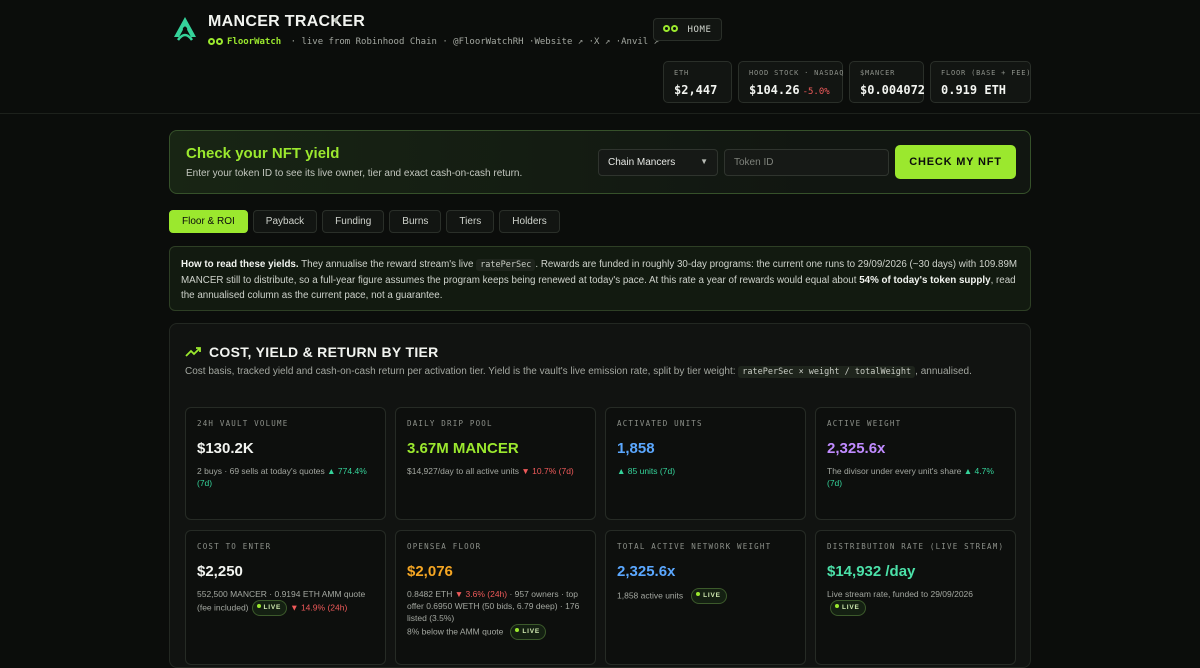  Describe the element at coordinates (864, 423) in the screenshot. I see `card-label: ACTIVE WEIGHT` at that location.